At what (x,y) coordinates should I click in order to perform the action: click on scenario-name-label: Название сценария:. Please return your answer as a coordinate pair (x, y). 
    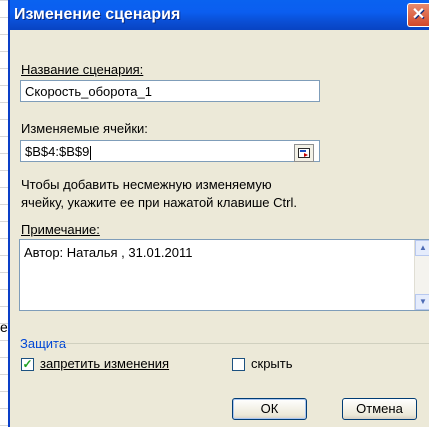
    Looking at the image, I should click on (82, 69).